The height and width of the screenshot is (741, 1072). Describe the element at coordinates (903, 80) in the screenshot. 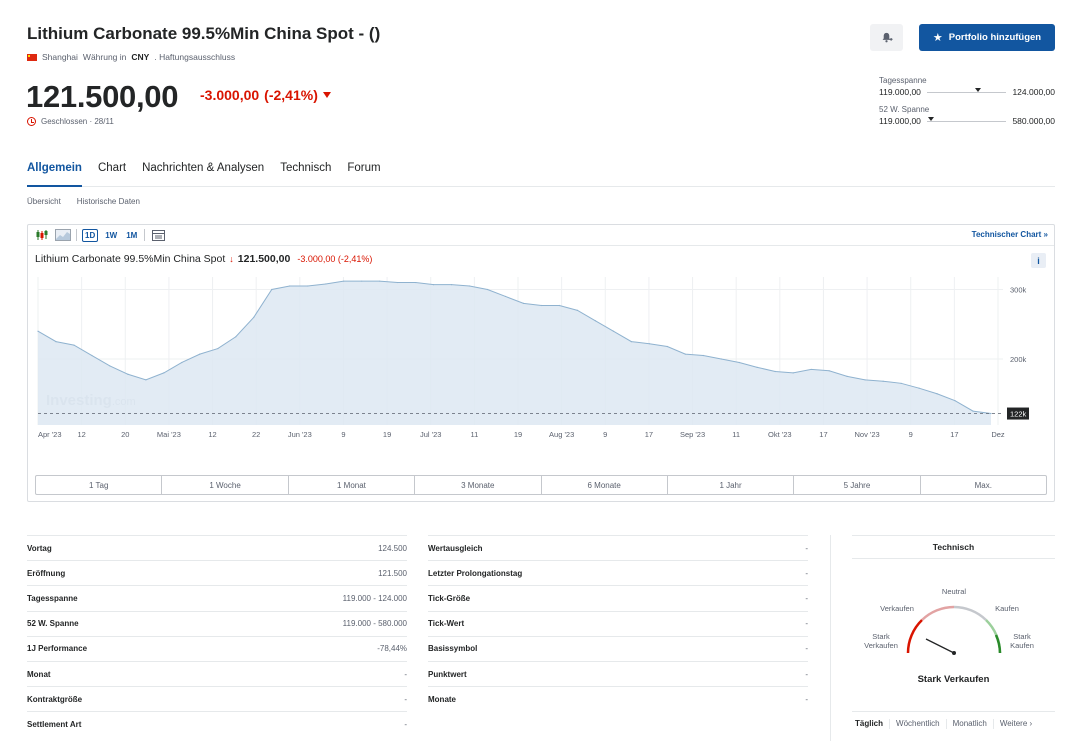

I see `day-range-label: Tagesspanne` at that location.